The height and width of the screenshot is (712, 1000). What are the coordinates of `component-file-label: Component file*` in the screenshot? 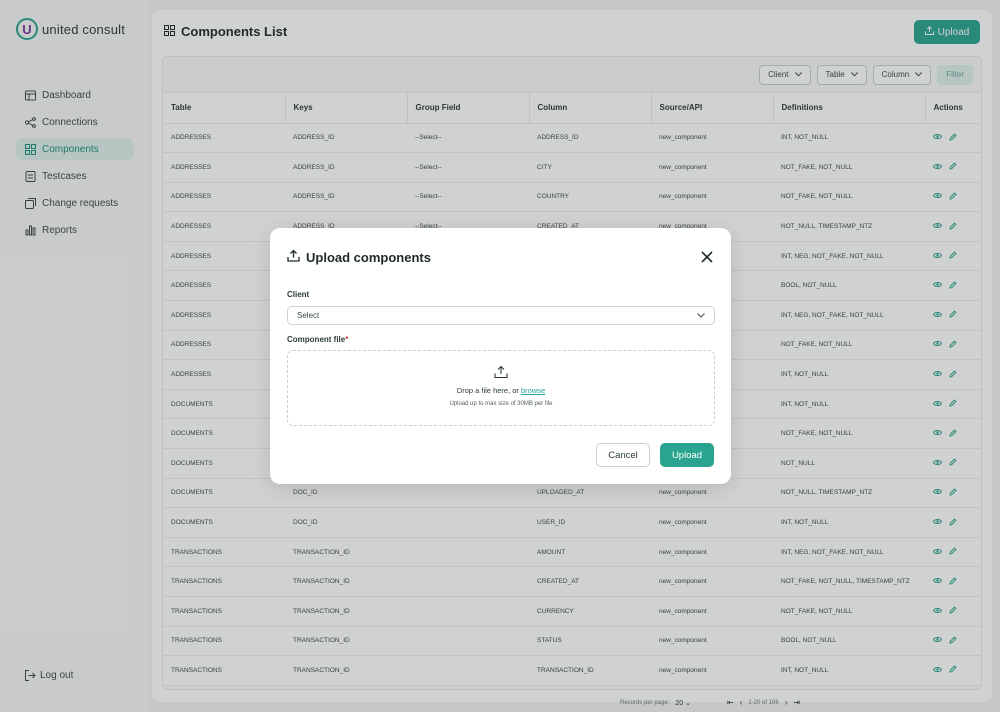 It's located at (317, 339).